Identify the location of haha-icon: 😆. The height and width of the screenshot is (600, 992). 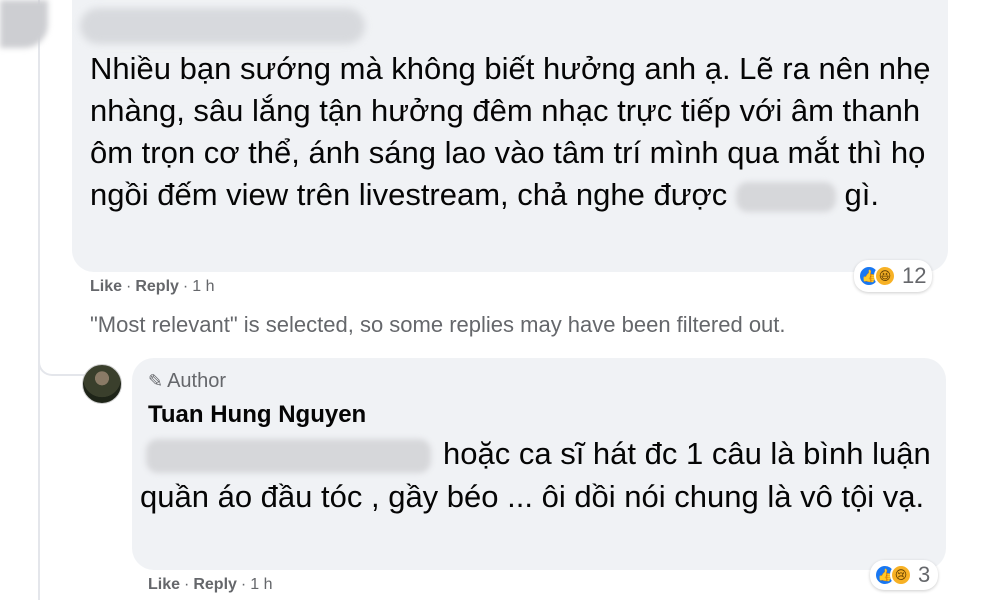
(885, 276).